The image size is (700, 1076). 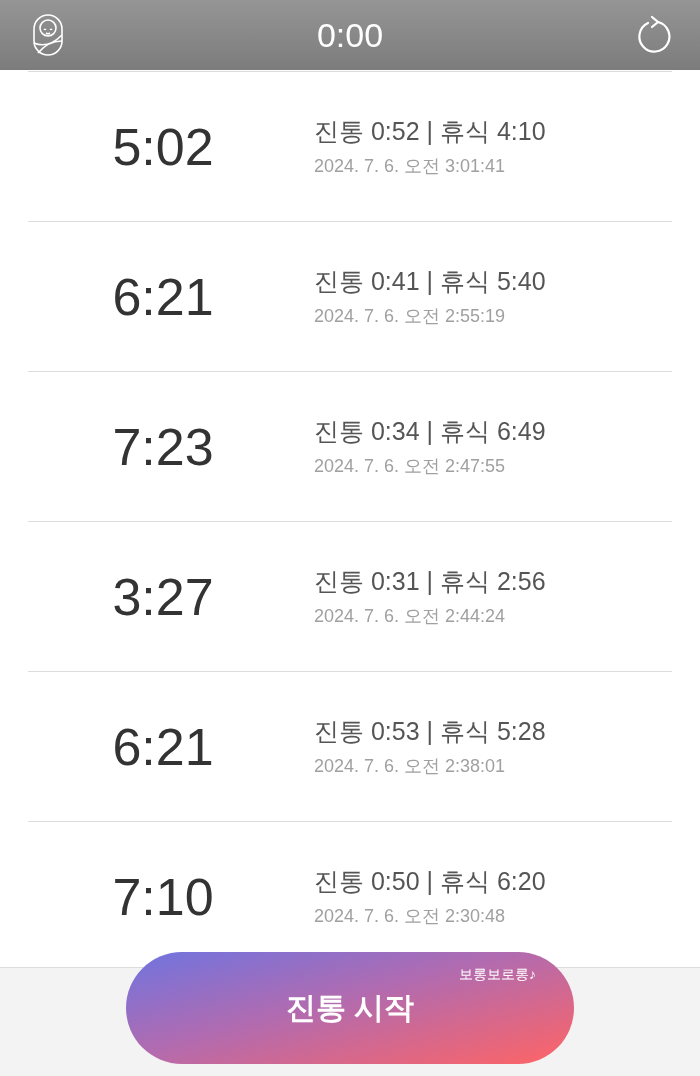 I want to click on contraction-summary: 진통 0:52 | 휴식 4:10, so click(x=430, y=131).